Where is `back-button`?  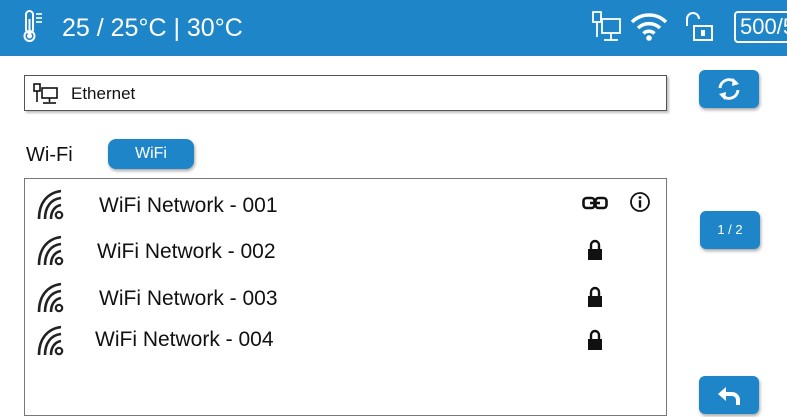
back-button is located at coordinates (729, 395).